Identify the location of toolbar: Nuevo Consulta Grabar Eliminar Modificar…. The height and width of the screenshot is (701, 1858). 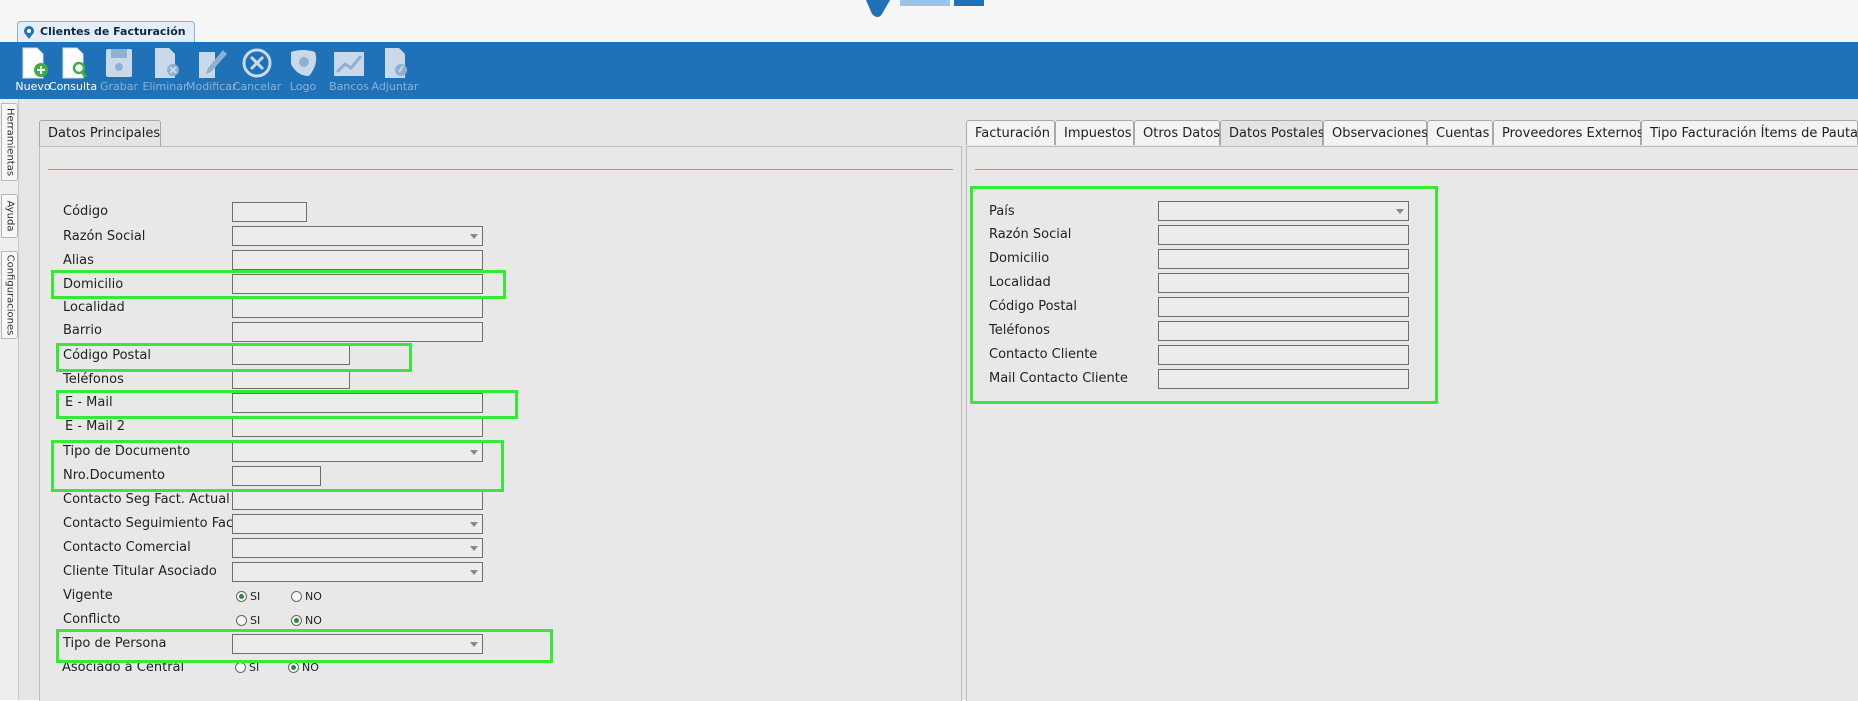
(929, 70).